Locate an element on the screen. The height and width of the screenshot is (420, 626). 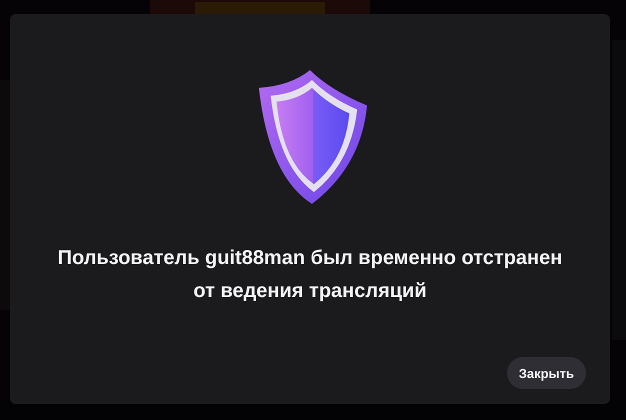
dialog-message: Пользователь guit88man был временно отстранен от ведения трансляций is located at coordinates (310, 275).